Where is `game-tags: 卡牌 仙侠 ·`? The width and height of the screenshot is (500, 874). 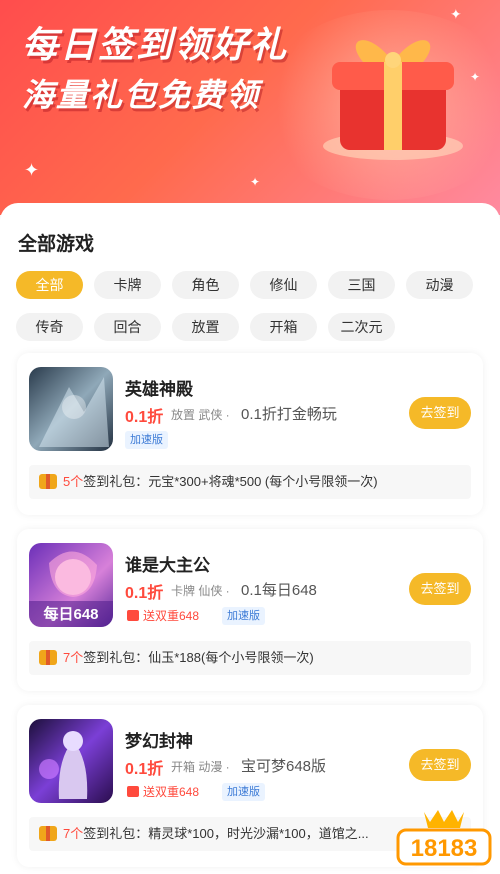 game-tags: 卡牌 仙侠 · is located at coordinates (200, 591).